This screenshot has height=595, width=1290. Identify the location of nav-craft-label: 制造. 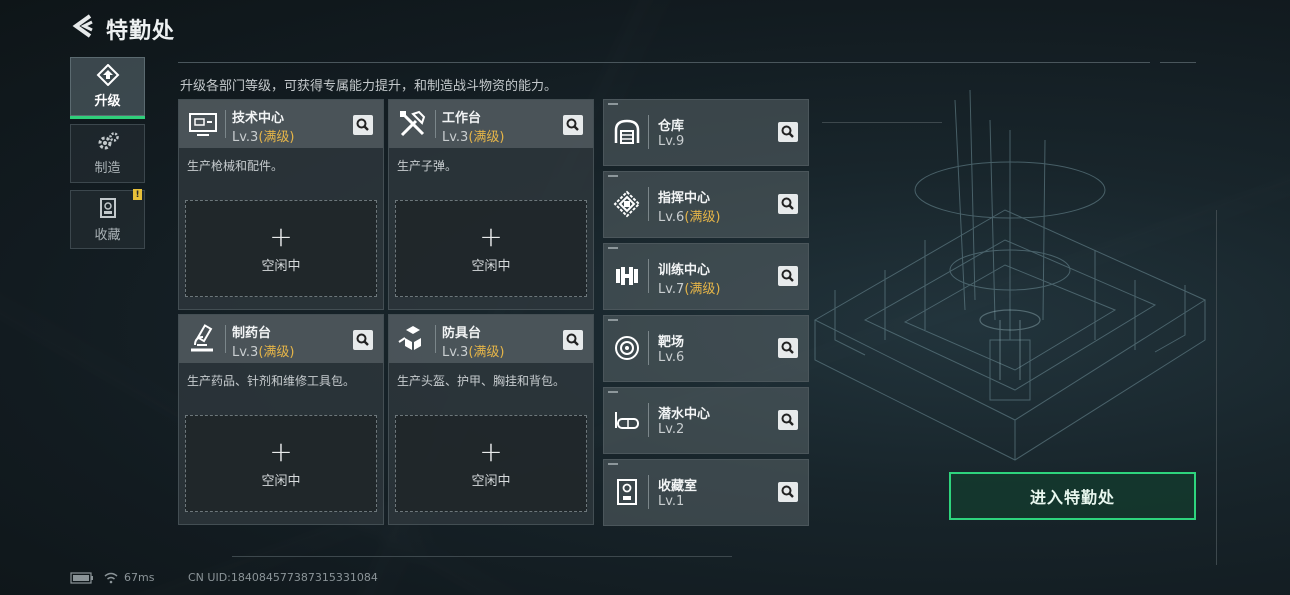
(107, 168).